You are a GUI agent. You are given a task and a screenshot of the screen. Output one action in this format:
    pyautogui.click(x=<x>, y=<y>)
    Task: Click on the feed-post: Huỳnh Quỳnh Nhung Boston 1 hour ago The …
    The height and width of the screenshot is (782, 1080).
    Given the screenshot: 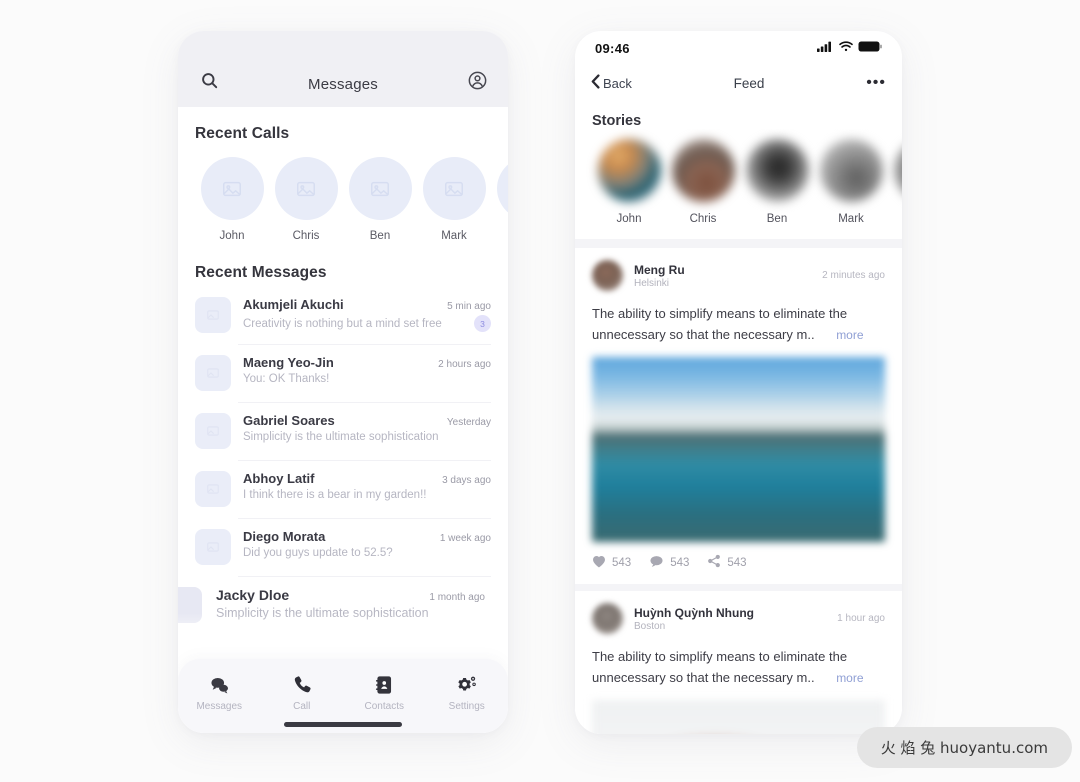 What is the action you would take?
    pyautogui.click(x=738, y=662)
    